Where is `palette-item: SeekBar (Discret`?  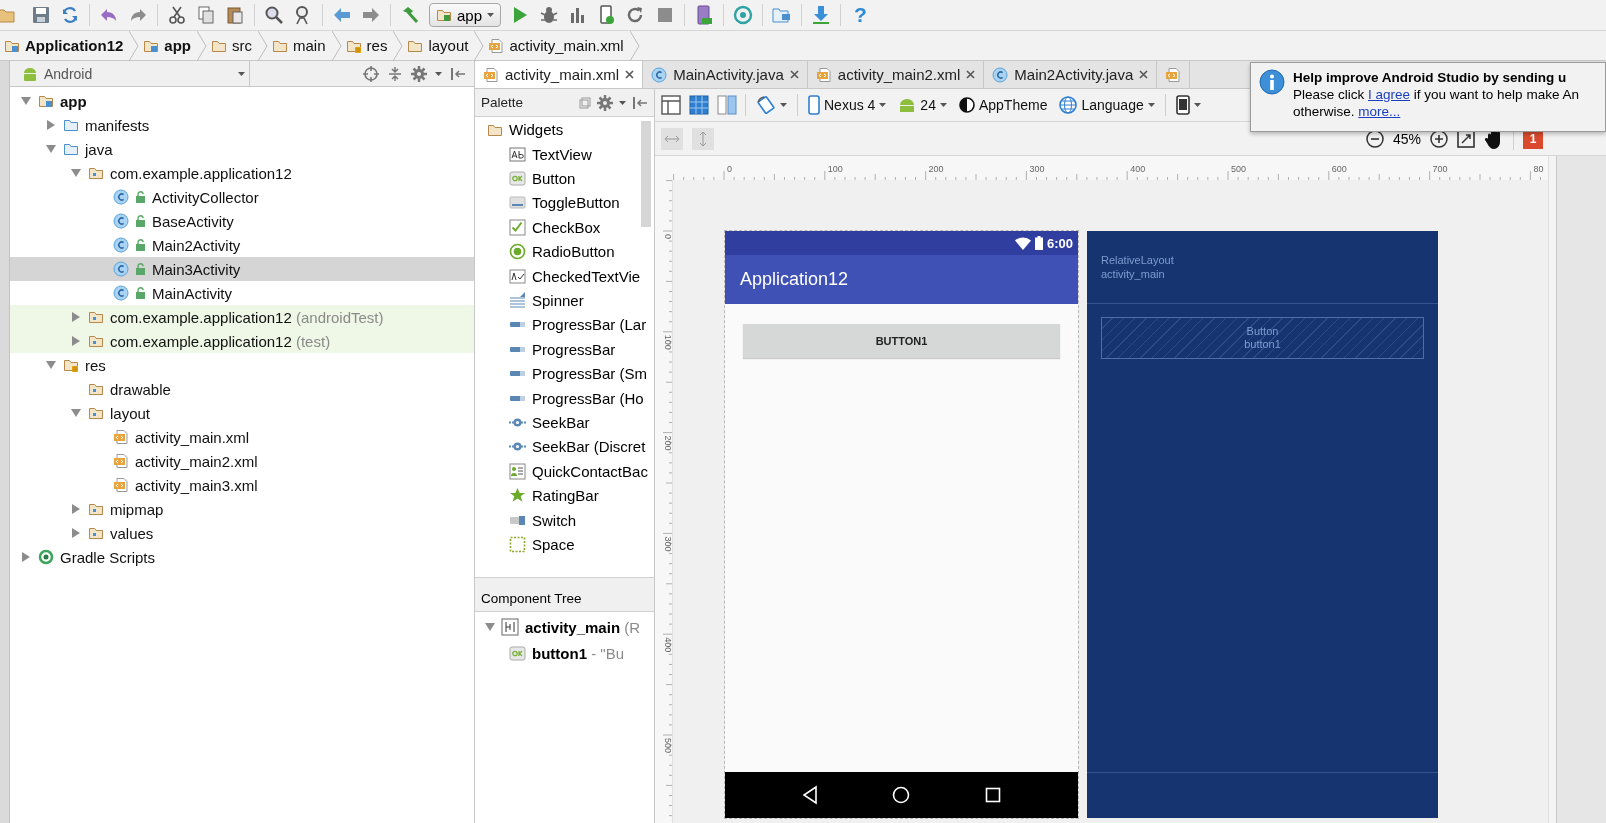
palette-item: SeekBar (Discret is located at coordinates (570, 447).